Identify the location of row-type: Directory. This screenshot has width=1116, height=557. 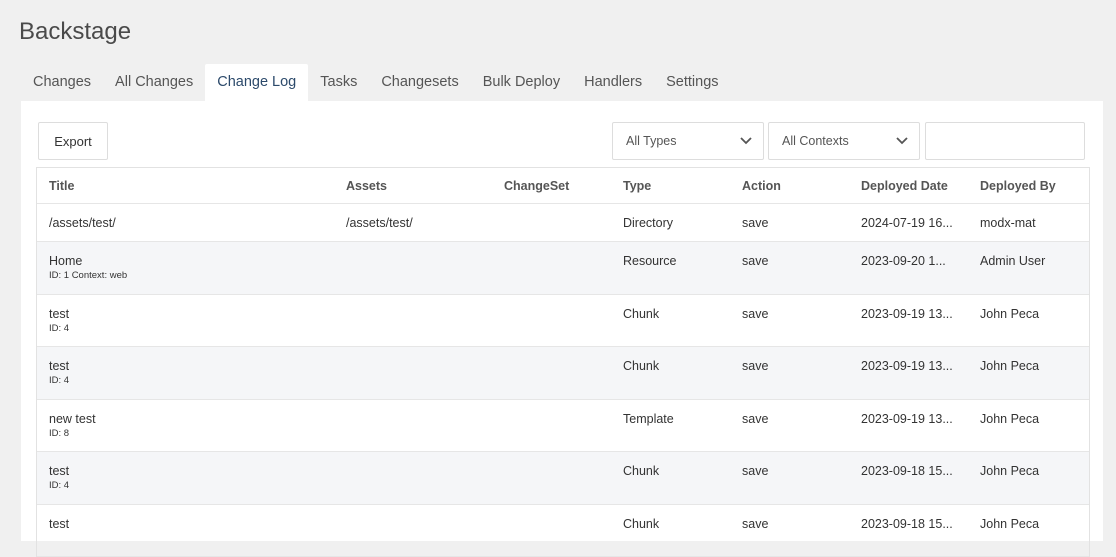
(678, 223).